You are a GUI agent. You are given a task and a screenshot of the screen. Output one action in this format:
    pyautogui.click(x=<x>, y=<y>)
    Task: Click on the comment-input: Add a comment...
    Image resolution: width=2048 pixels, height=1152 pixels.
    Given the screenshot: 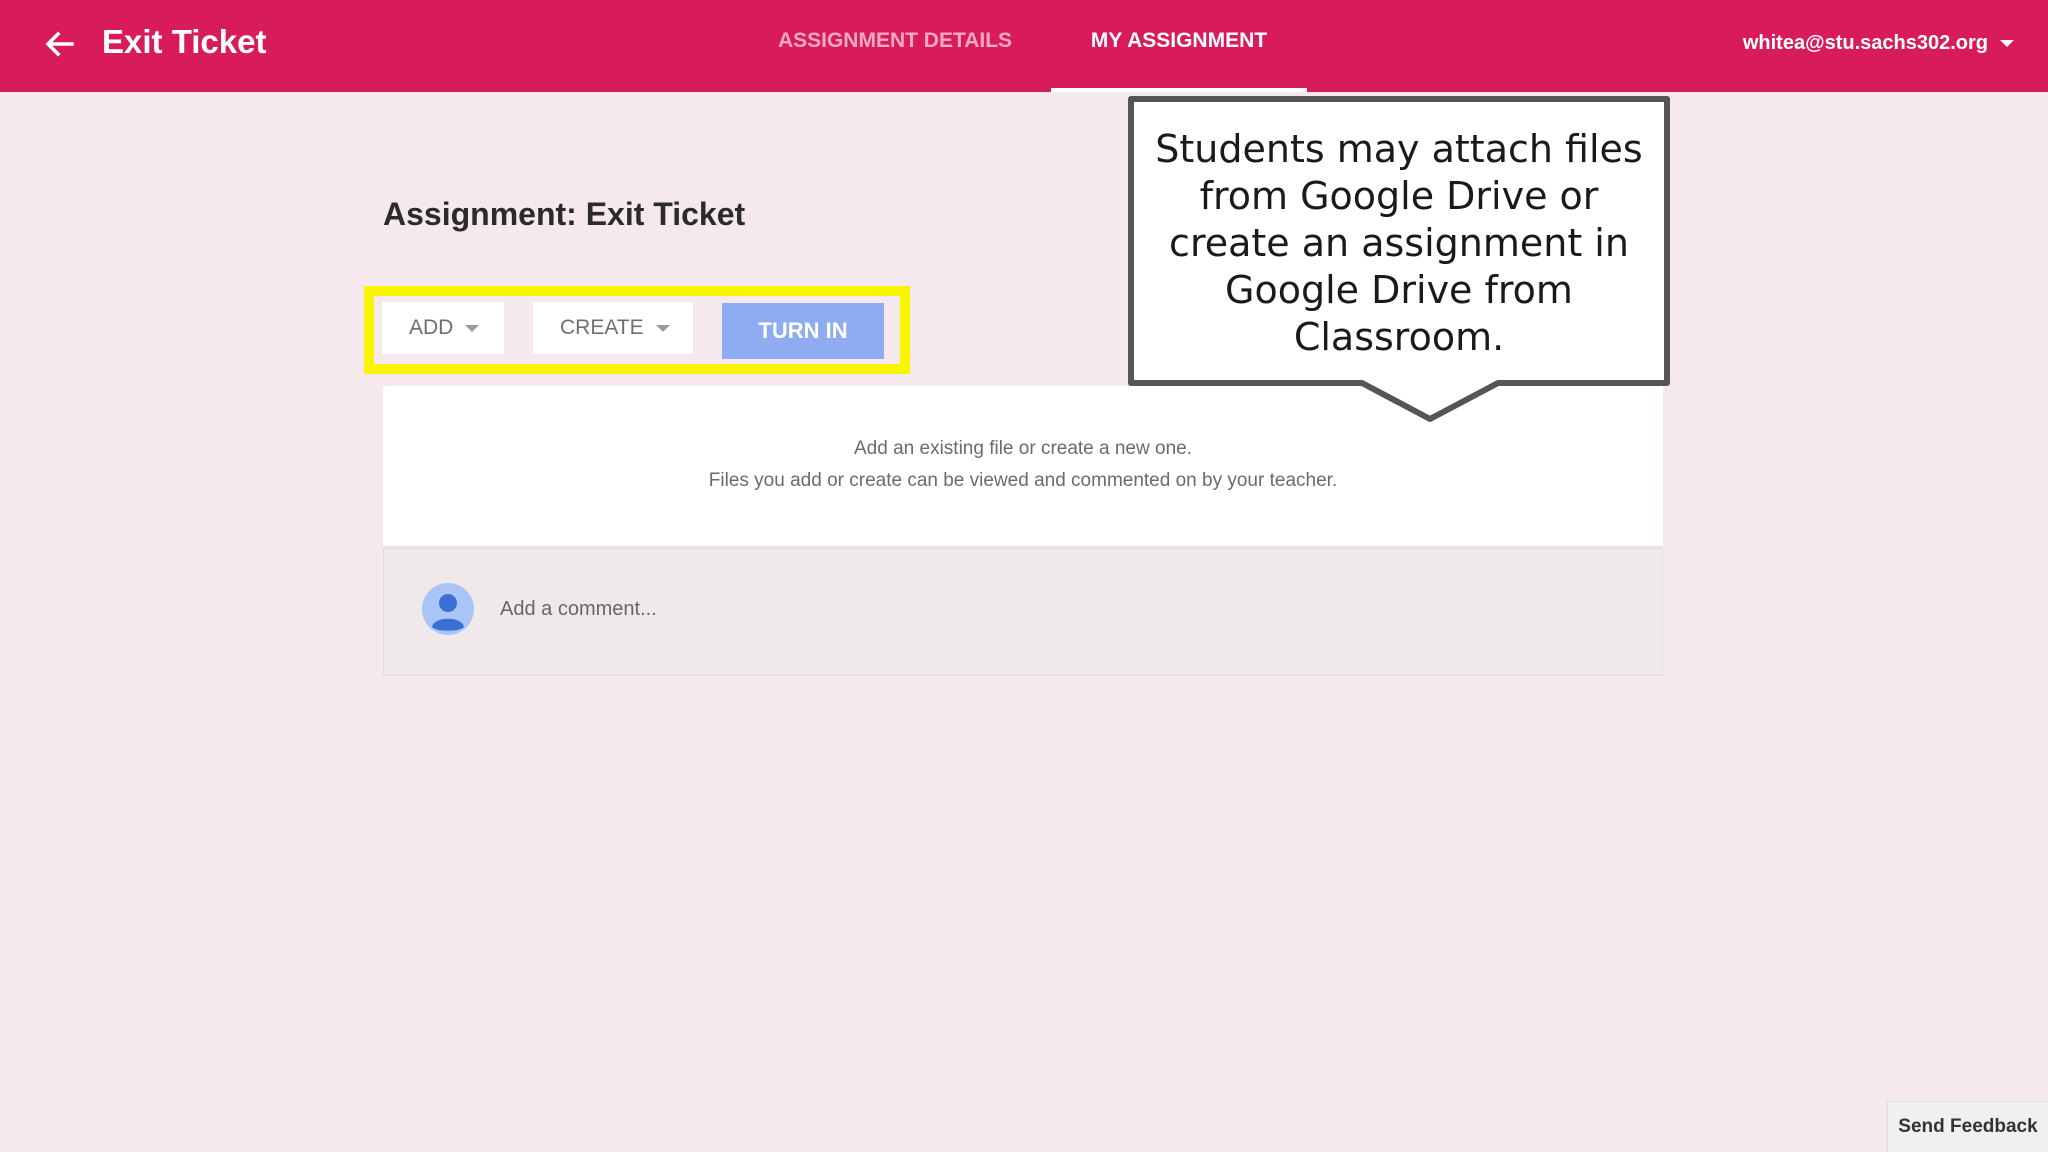 What is the action you would take?
    pyautogui.click(x=1050, y=609)
    